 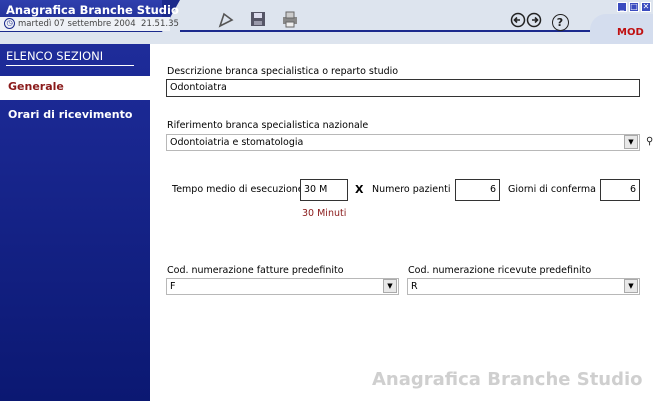 I want to click on tempo-hint: 30 Minuti, so click(x=324, y=213).